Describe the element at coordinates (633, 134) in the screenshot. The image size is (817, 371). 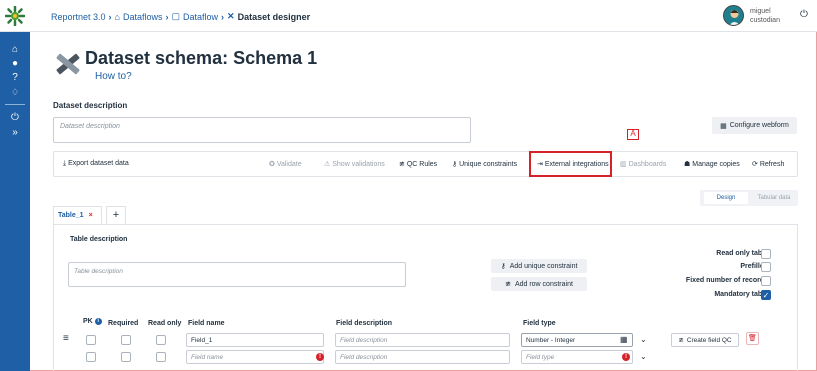
I see `annotation-marker: A` at that location.